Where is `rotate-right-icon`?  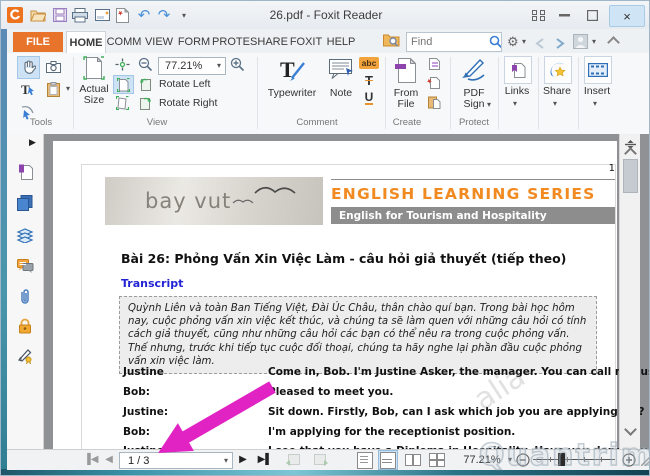
rotate-right-icon is located at coordinates (145, 102).